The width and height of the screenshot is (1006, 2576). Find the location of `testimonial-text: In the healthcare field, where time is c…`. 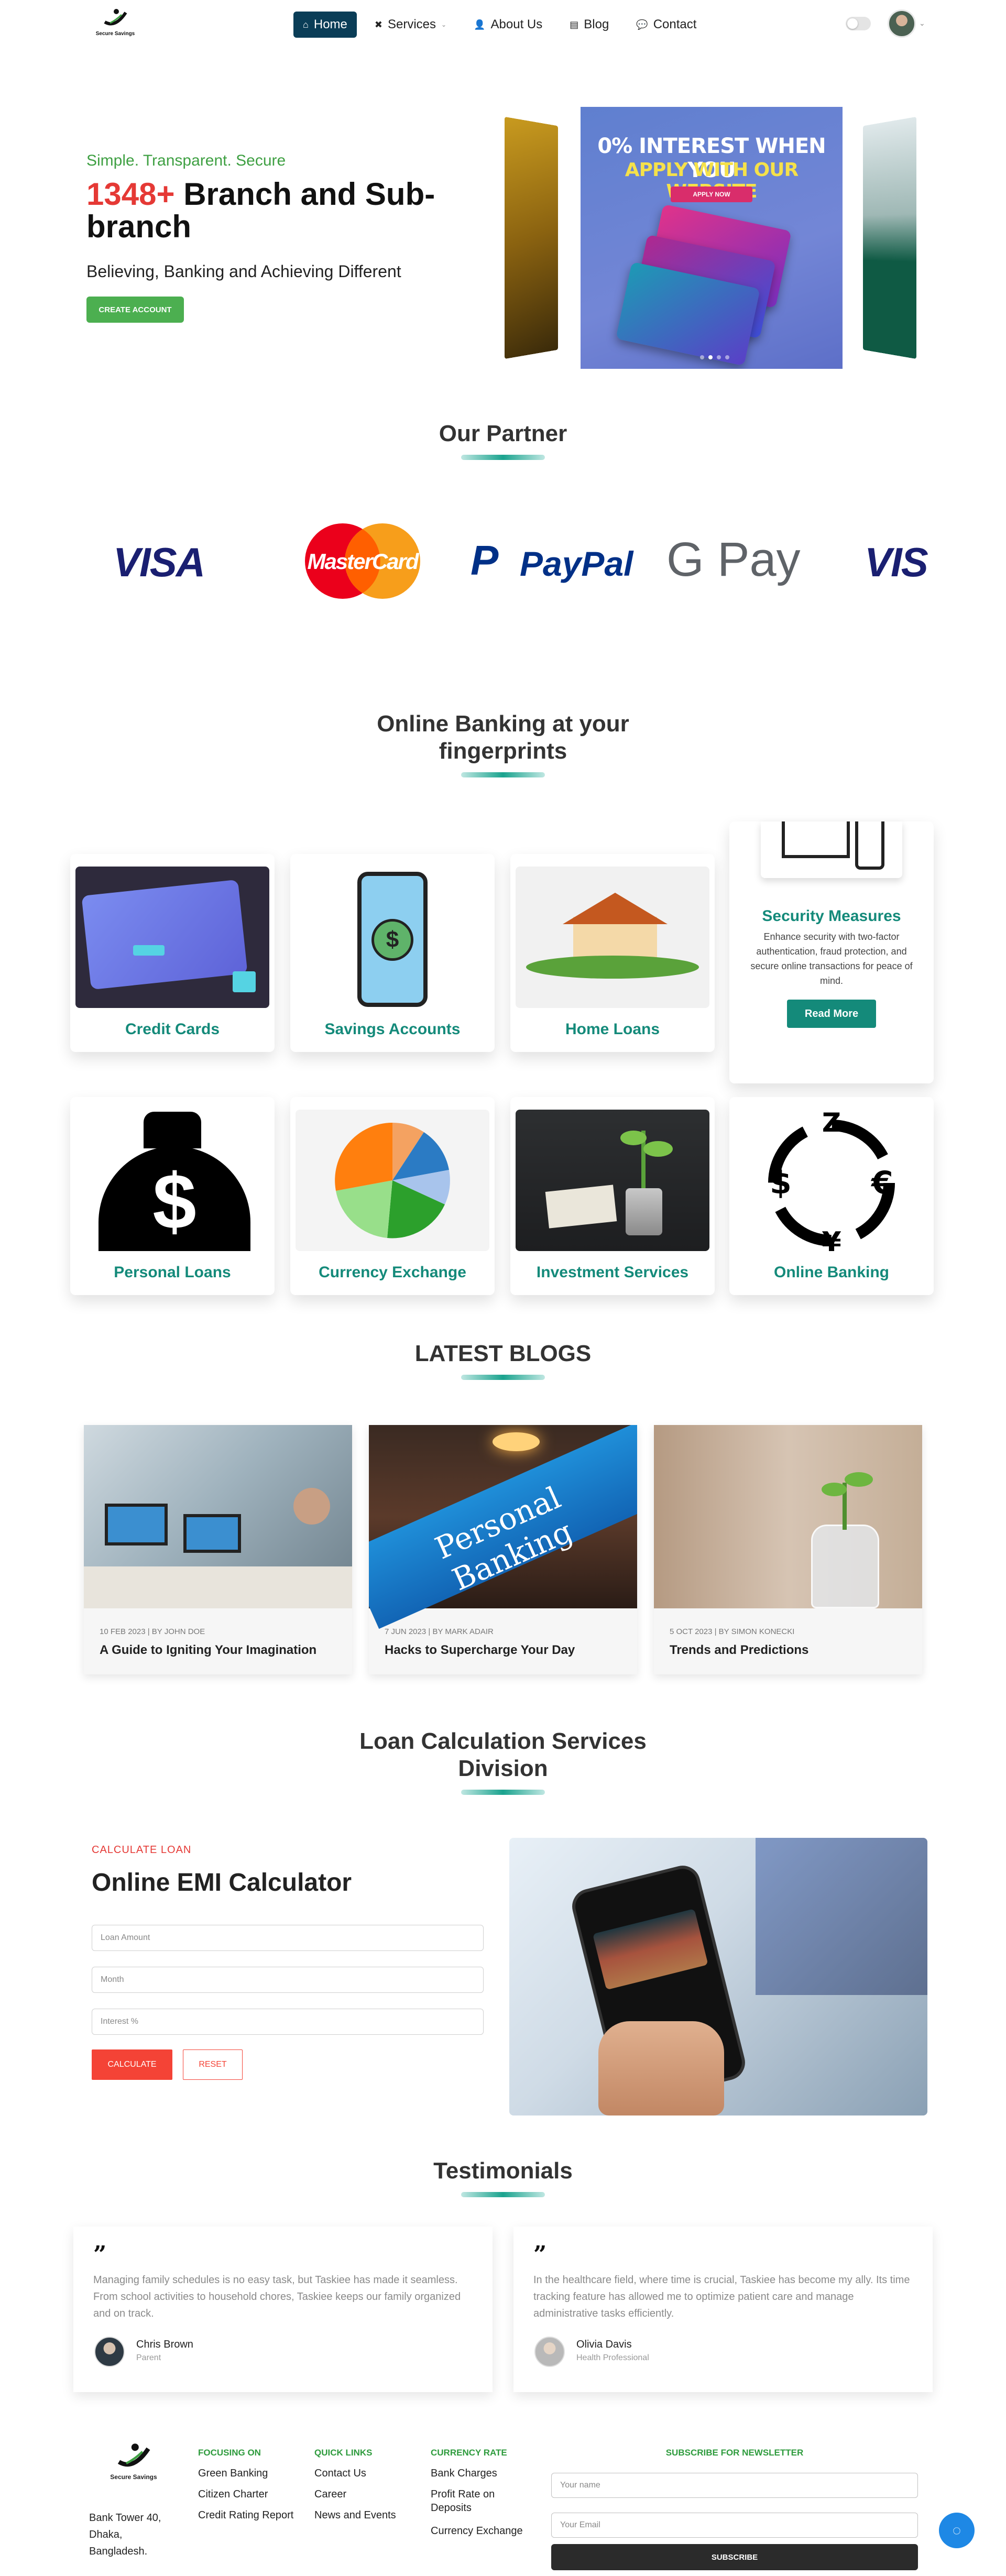

testimonial-text: In the healthcare field, where time is c… is located at coordinates (721, 2296).